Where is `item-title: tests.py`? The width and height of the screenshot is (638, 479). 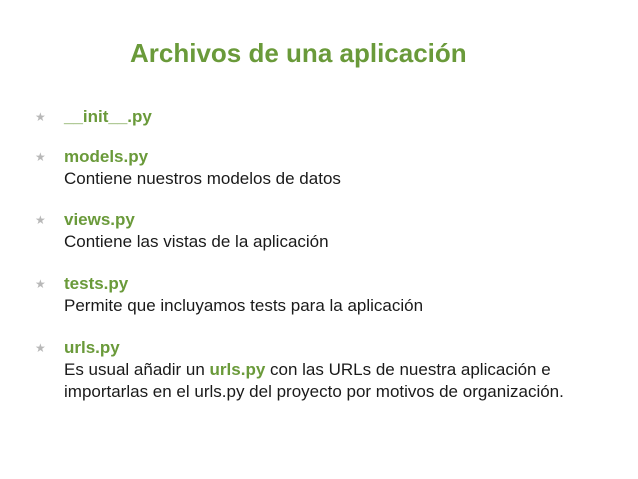 item-title: tests.py is located at coordinates (96, 283).